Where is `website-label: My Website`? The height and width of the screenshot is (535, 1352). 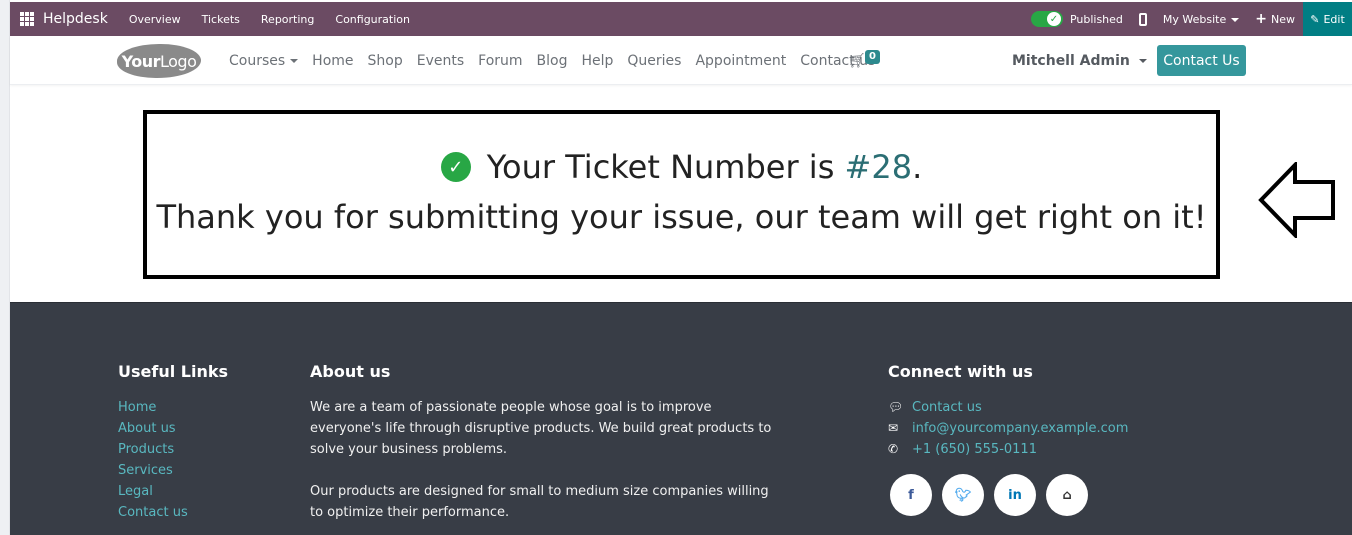
website-label: My Website is located at coordinates (1194, 19).